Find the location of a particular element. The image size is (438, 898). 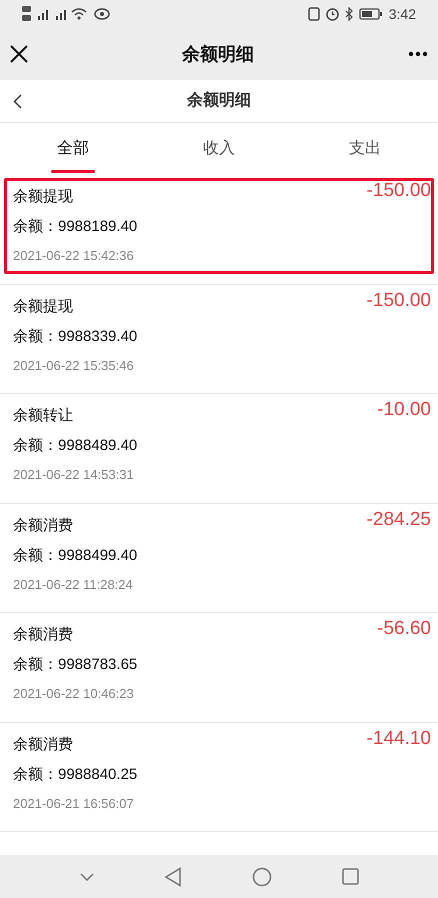

record-balance: 余额：9988489.40 is located at coordinates (75, 446).